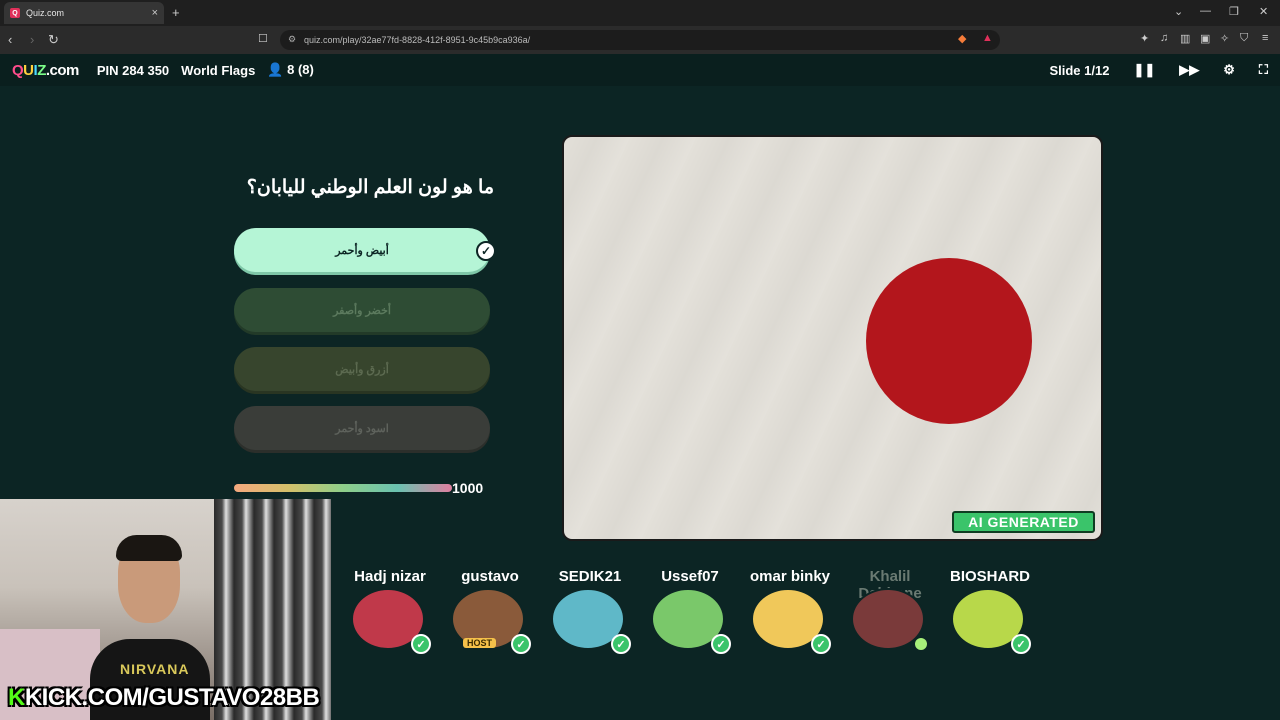 The width and height of the screenshot is (1280, 720). I want to click on quiz-logo: QUIZ.com, so click(45, 70).